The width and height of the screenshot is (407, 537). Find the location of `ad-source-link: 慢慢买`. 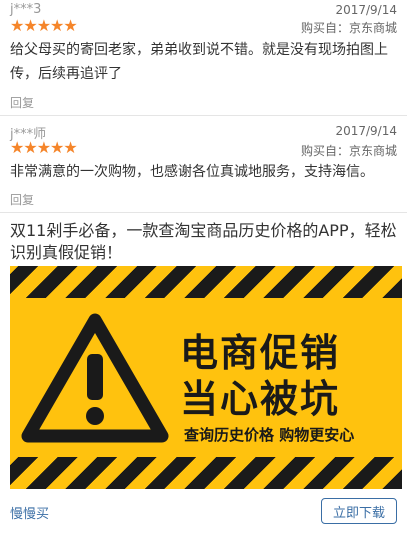

ad-source-link: 慢慢买 is located at coordinates (29, 512).